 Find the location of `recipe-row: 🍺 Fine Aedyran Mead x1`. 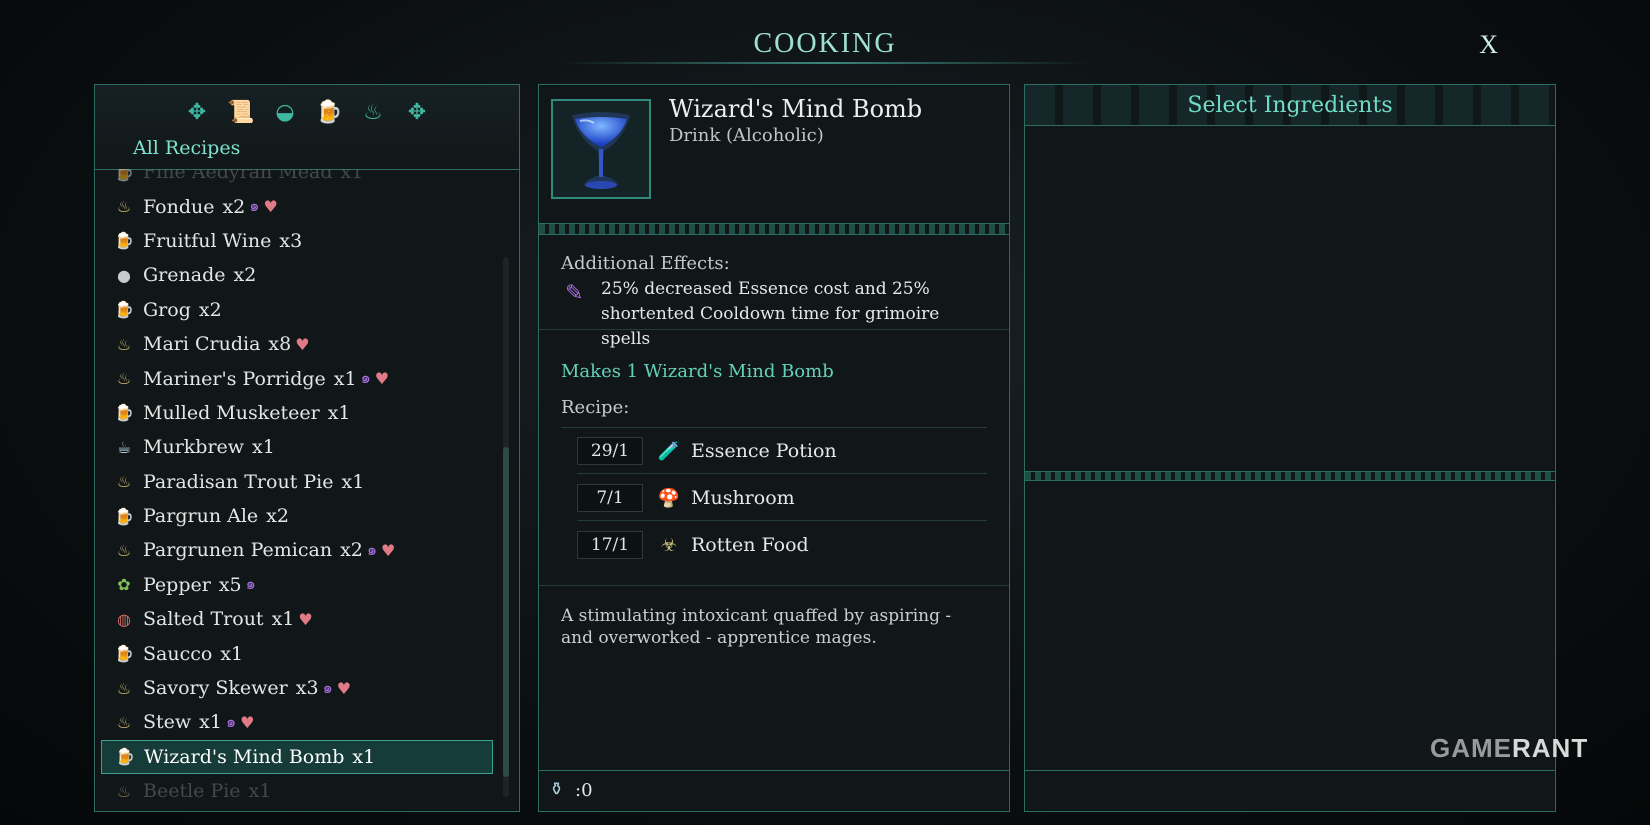

recipe-row: 🍺 Fine Aedyran Mead x1 is located at coordinates (297, 179).